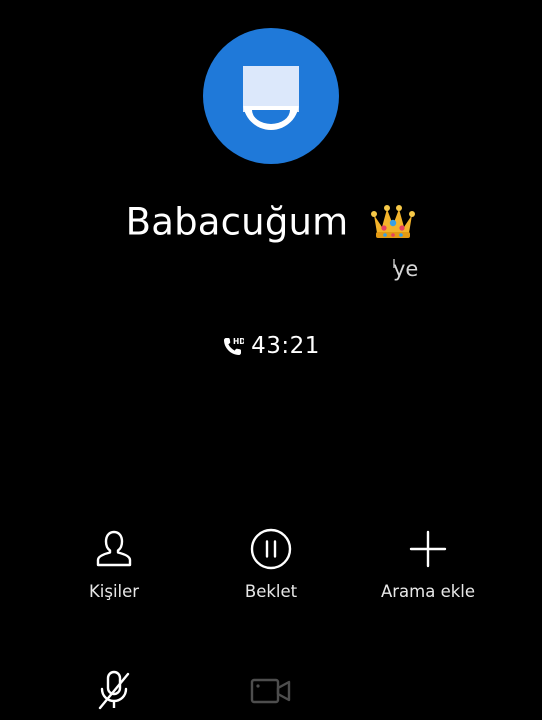  Describe the element at coordinates (428, 591) in the screenshot. I see `add-call-label: Arama ekle` at that location.